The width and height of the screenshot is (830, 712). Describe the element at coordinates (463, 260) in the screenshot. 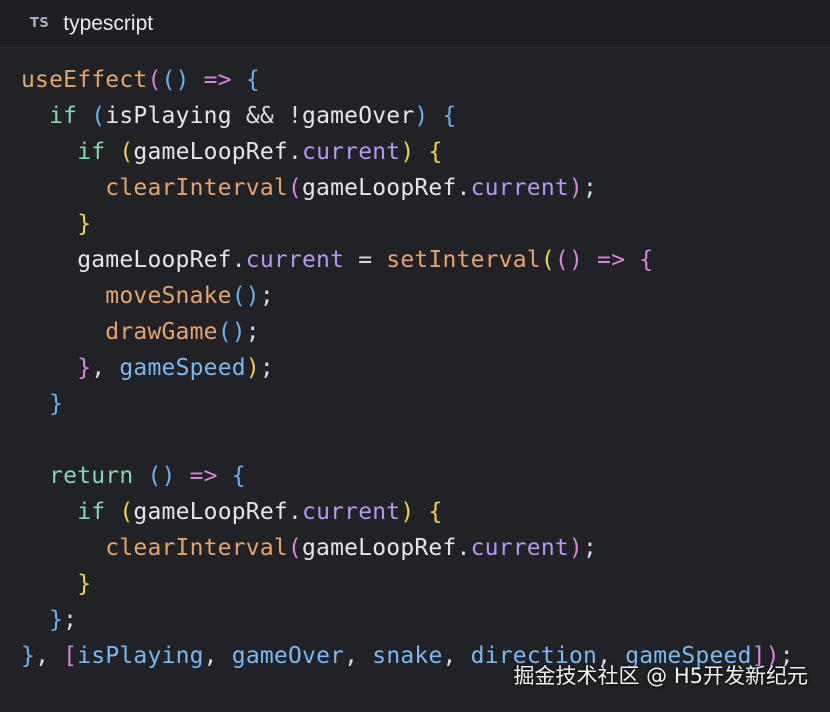

I see `code-token: setInterval` at that location.